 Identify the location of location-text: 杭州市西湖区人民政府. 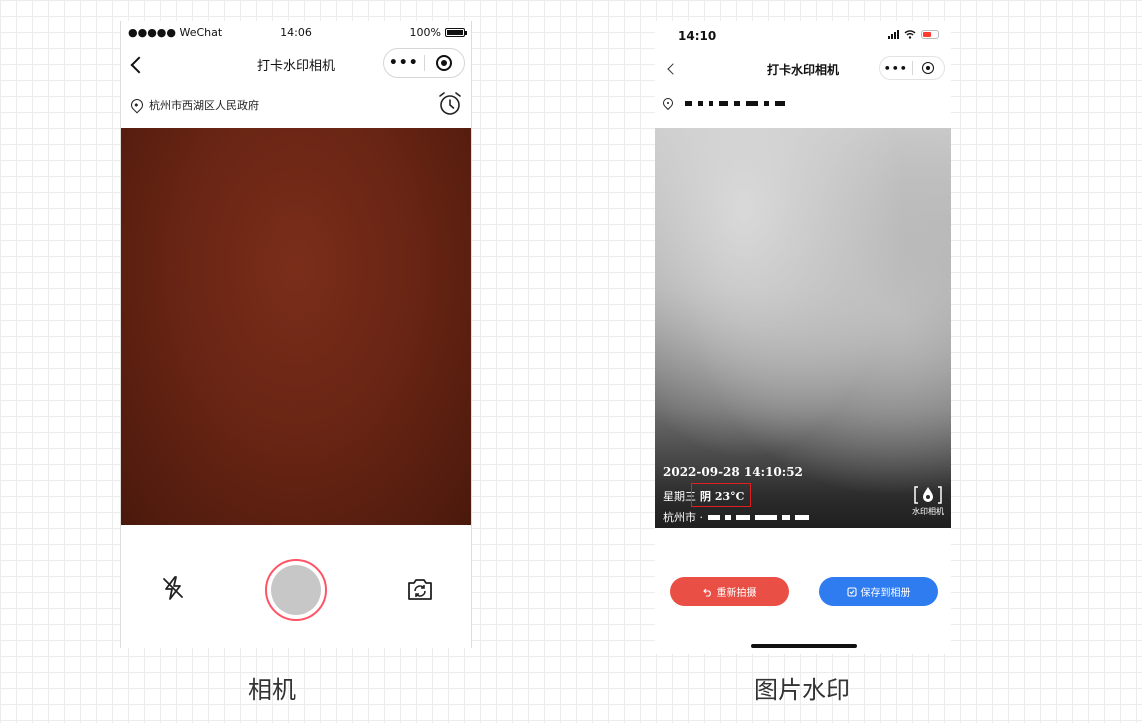
(204, 105).